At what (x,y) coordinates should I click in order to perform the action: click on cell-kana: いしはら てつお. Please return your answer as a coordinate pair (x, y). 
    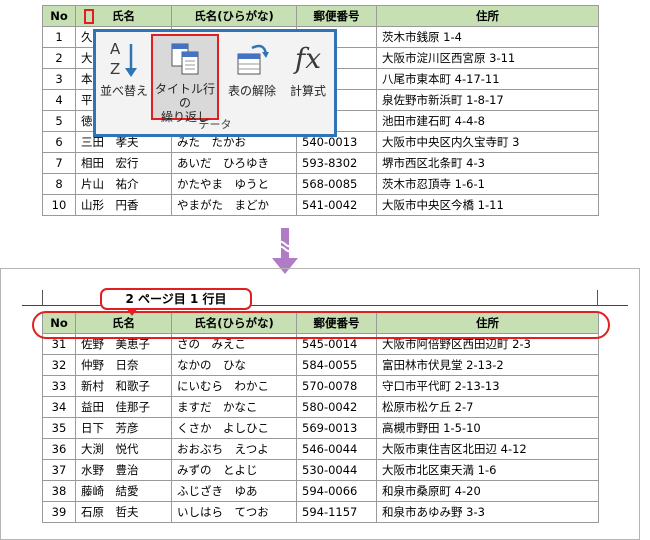
    Looking at the image, I should click on (234, 512).